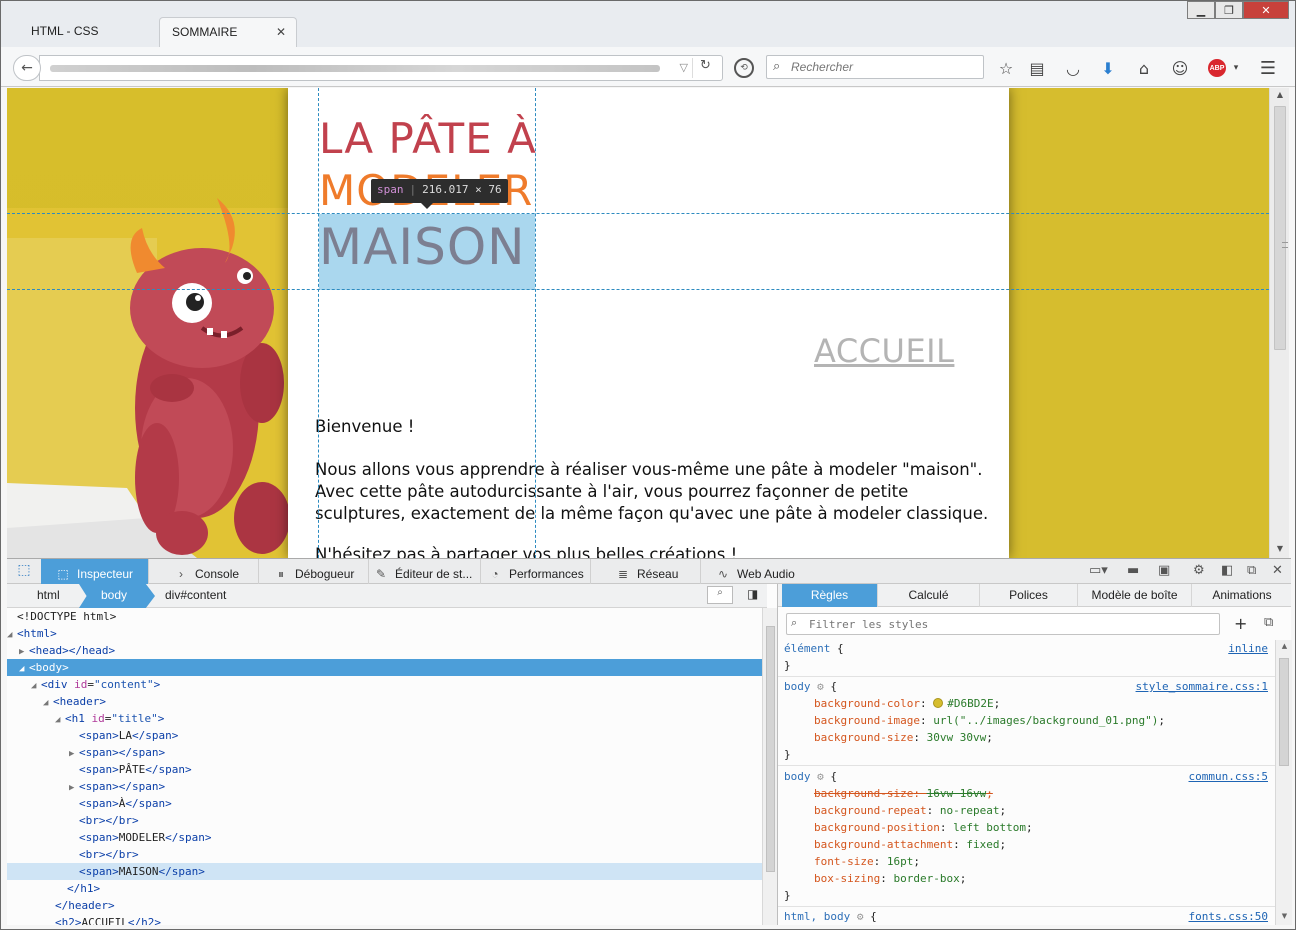  Describe the element at coordinates (384, 650) in the screenshot. I see `markup-line-head: ▶ <head></head>` at that location.